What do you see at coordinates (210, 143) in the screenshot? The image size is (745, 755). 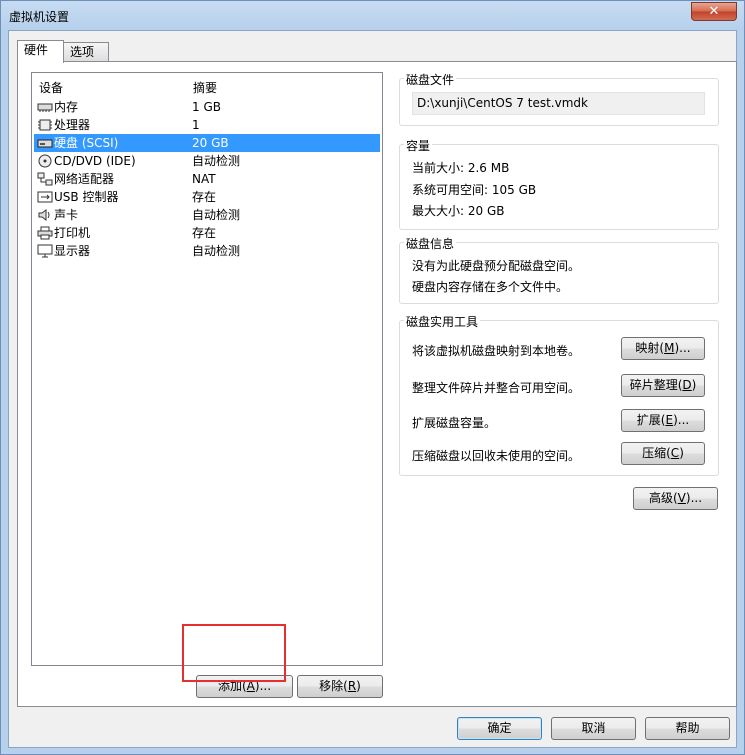 I see `device-summary: 20 GB` at bounding box center [210, 143].